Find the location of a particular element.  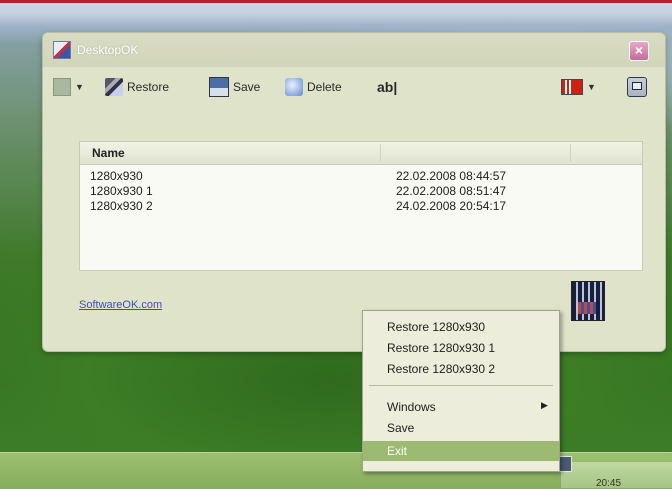

menu-item-save: Save is located at coordinates (461, 428).